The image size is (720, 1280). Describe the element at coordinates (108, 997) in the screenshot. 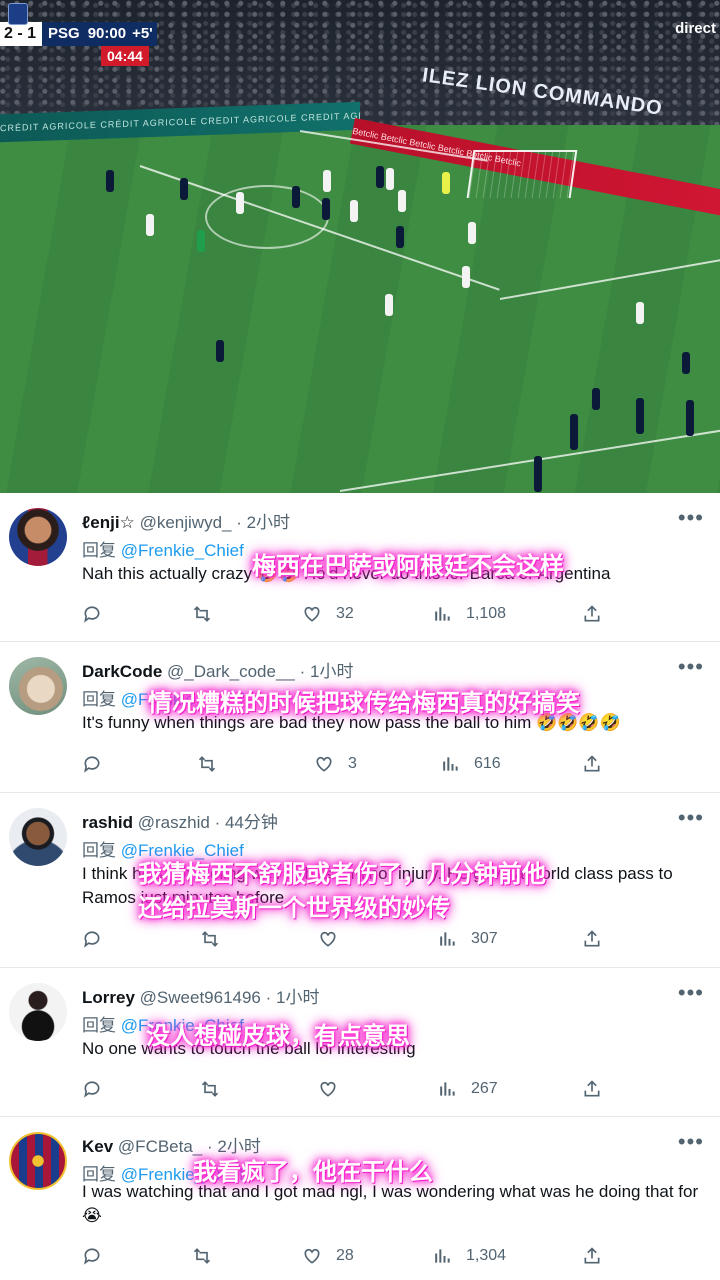

I see `display-name: Lorrey` at that location.